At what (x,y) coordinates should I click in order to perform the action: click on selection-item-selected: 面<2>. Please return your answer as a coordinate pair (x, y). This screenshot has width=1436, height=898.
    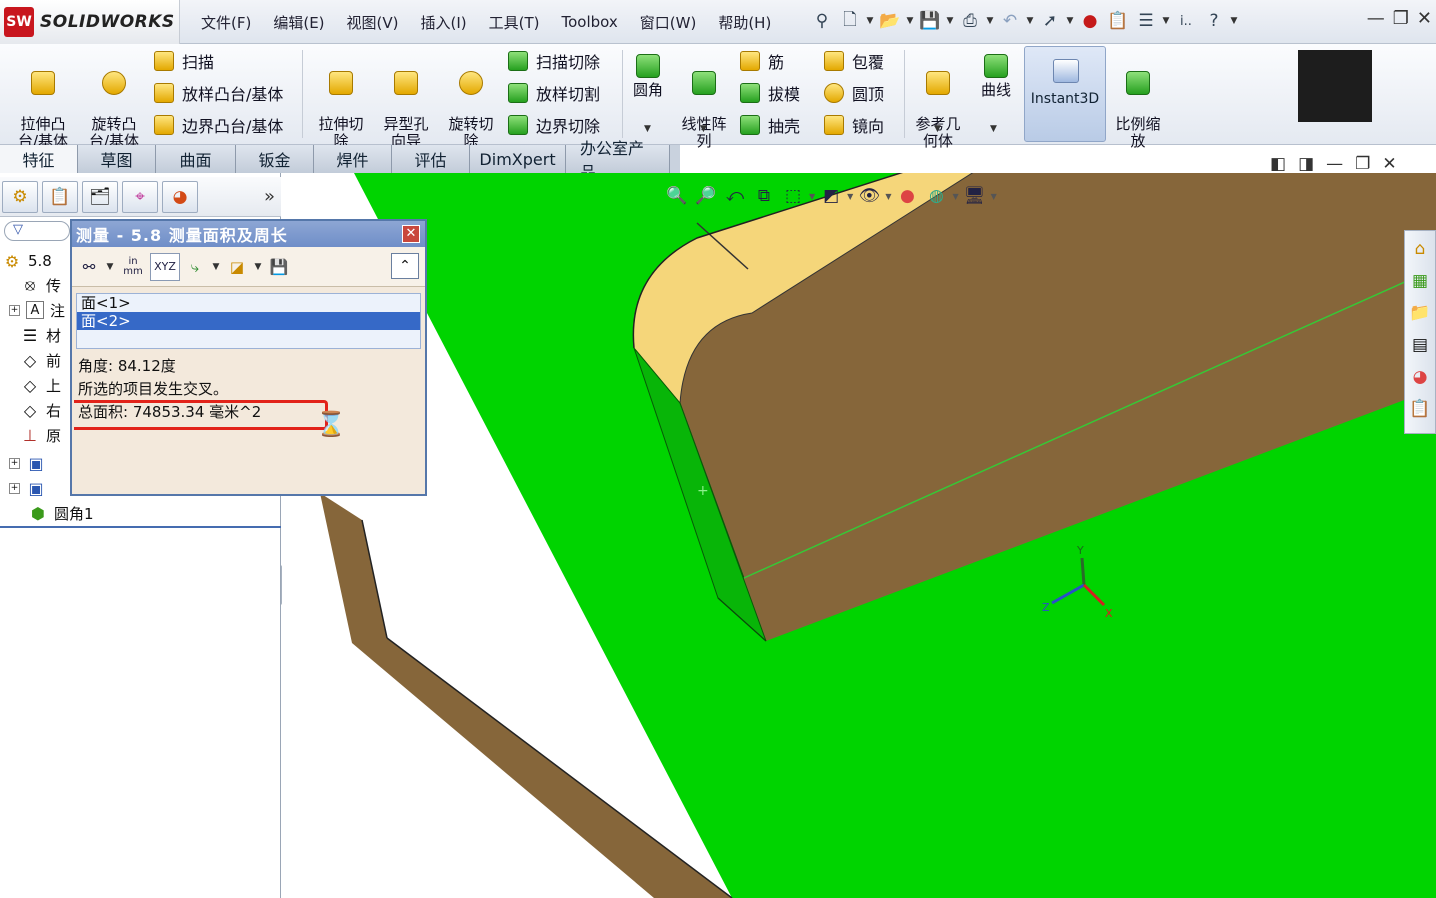
    Looking at the image, I should click on (248, 321).